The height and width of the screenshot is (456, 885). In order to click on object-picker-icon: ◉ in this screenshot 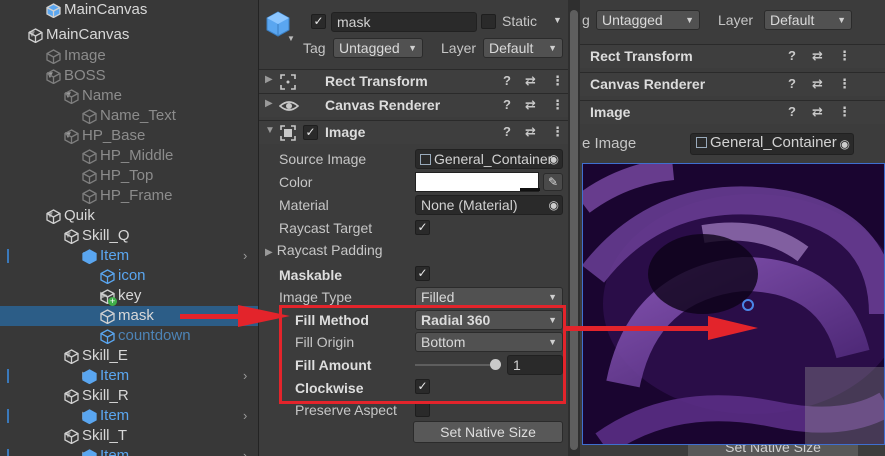, I will do `click(554, 159)`.